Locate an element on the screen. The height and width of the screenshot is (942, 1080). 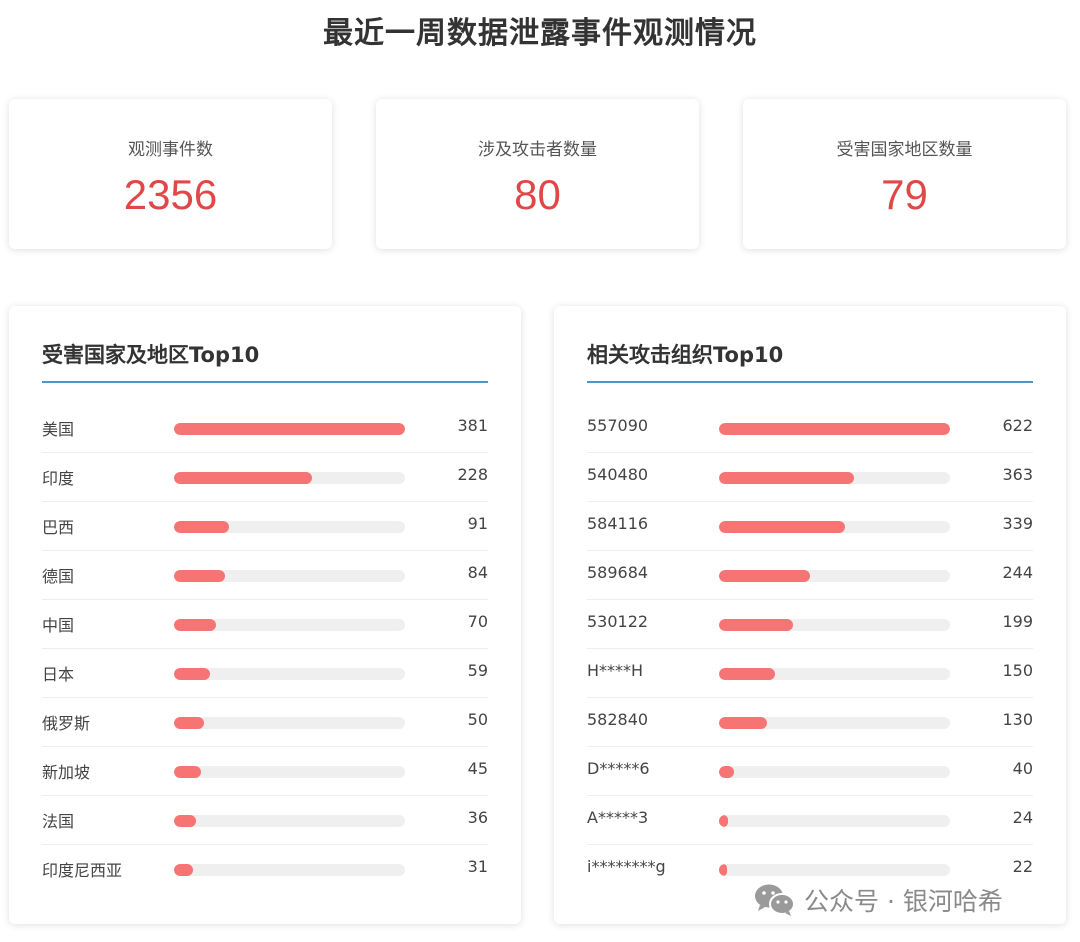
stat-value: 2356 is located at coordinates (170, 194).